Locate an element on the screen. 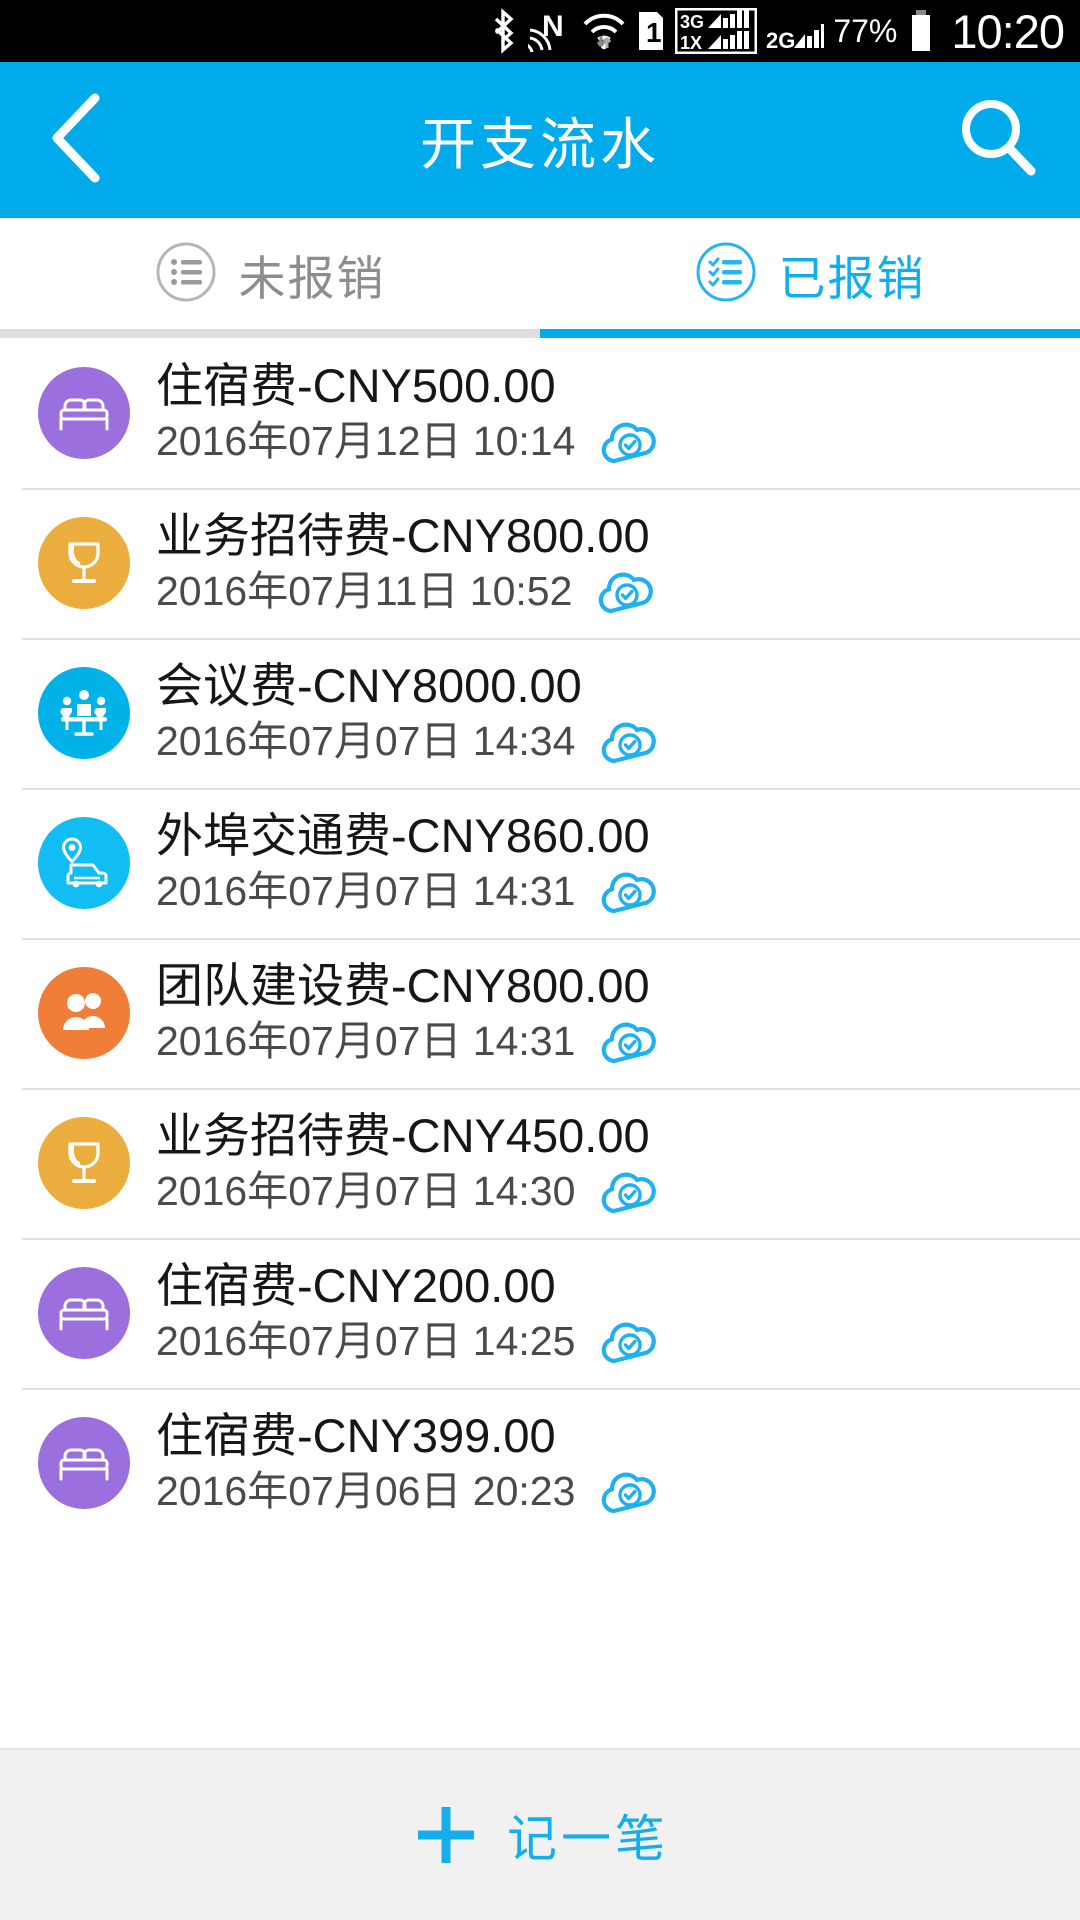 The width and height of the screenshot is (1080, 1920). sim1-icon: 1 is located at coordinates (651, 31).